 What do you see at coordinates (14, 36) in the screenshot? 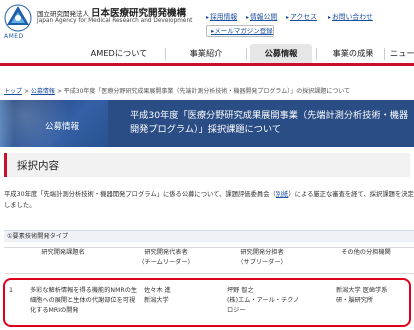
I see `logo-caption: AMED` at bounding box center [14, 36].